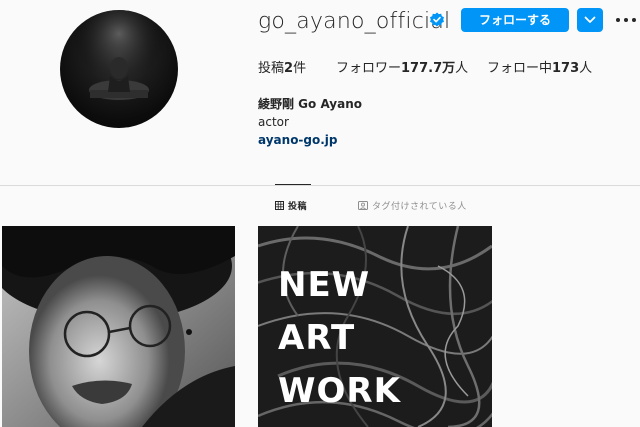 The width and height of the screenshot is (640, 427). I want to click on suggested-accounts-button, so click(590, 20).